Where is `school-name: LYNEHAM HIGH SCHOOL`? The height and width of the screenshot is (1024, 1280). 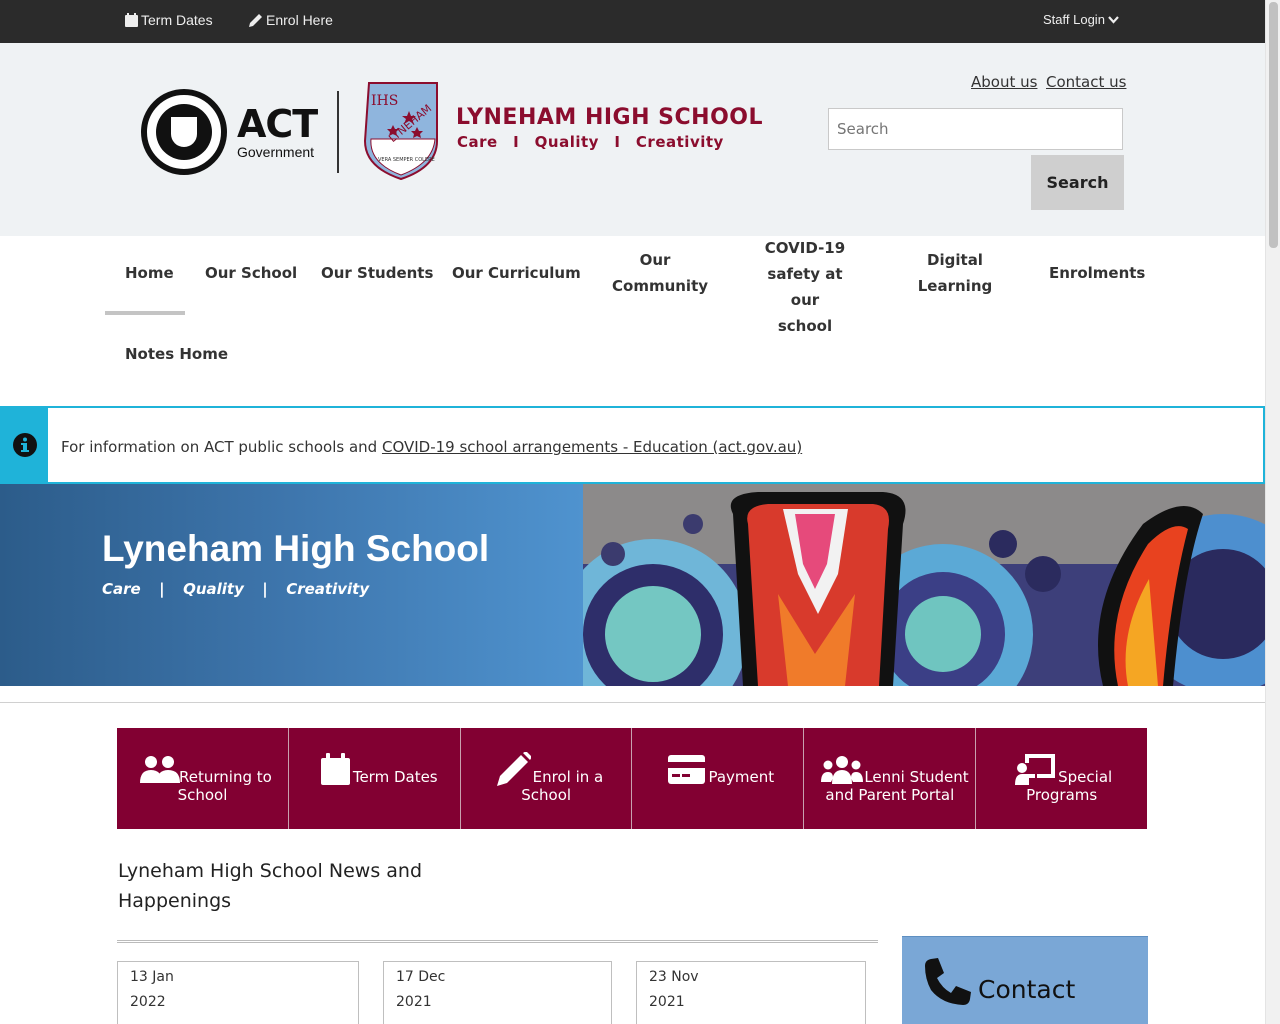 school-name: LYNEHAM HIGH SCHOOL is located at coordinates (610, 117).